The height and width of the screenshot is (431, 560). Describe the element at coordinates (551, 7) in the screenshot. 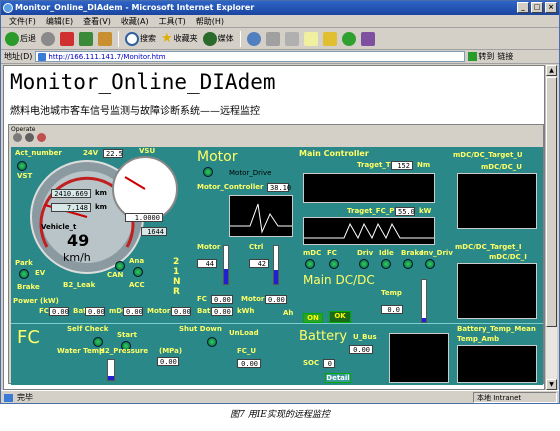

I see `close-button: ×` at that location.